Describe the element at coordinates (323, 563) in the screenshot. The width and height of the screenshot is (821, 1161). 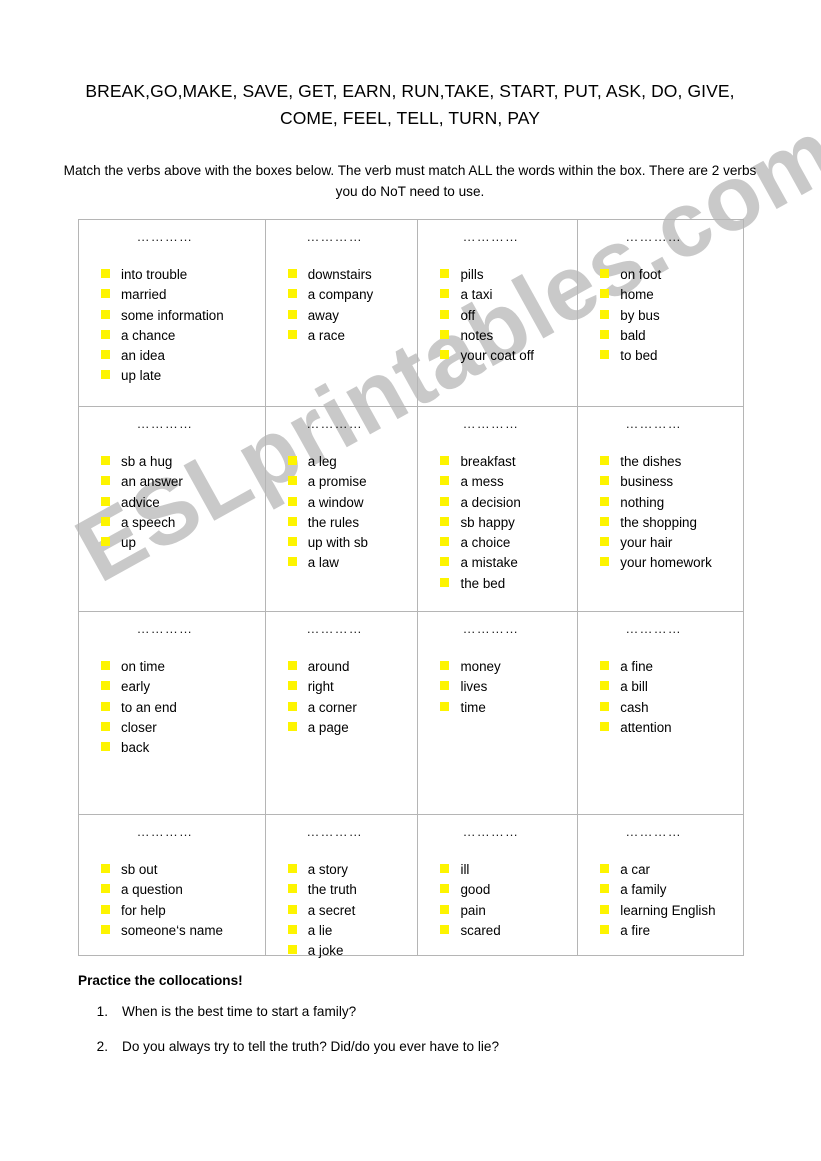
I see `collocation-text: a law` at that location.